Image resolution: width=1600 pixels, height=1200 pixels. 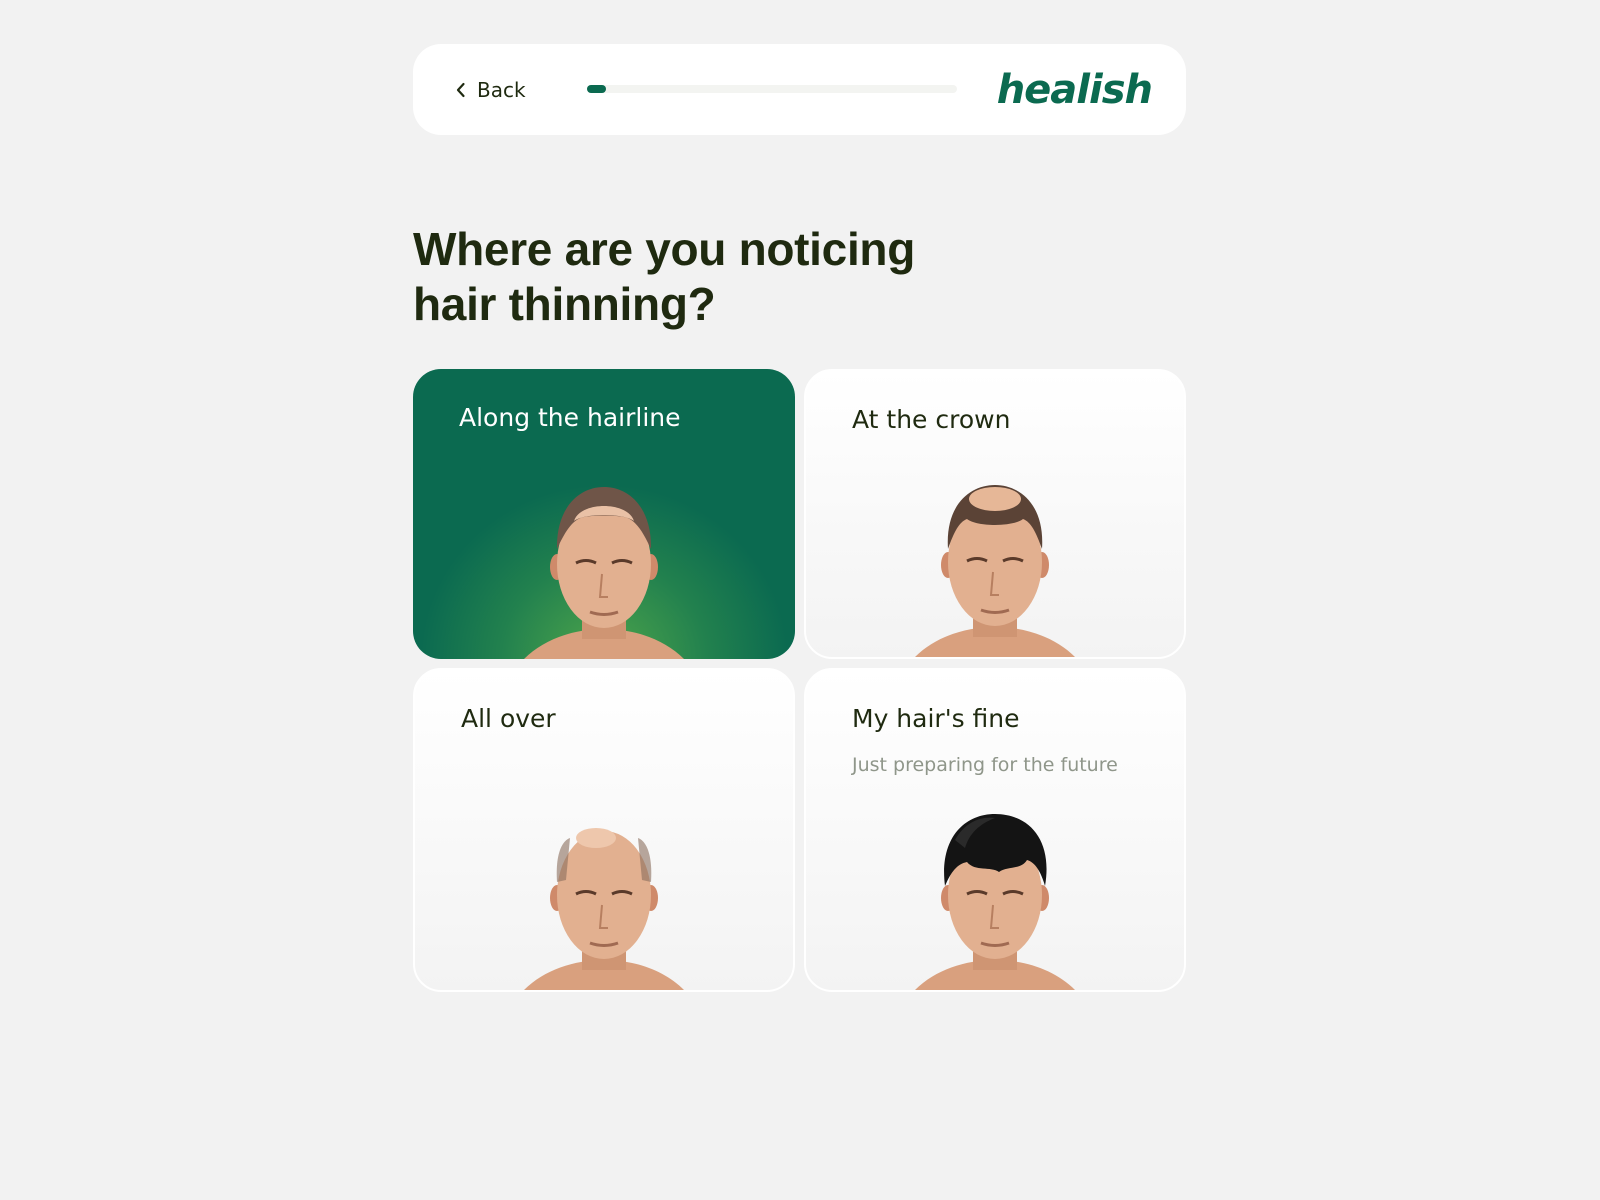 I want to click on back-label: Back, so click(x=501, y=89).